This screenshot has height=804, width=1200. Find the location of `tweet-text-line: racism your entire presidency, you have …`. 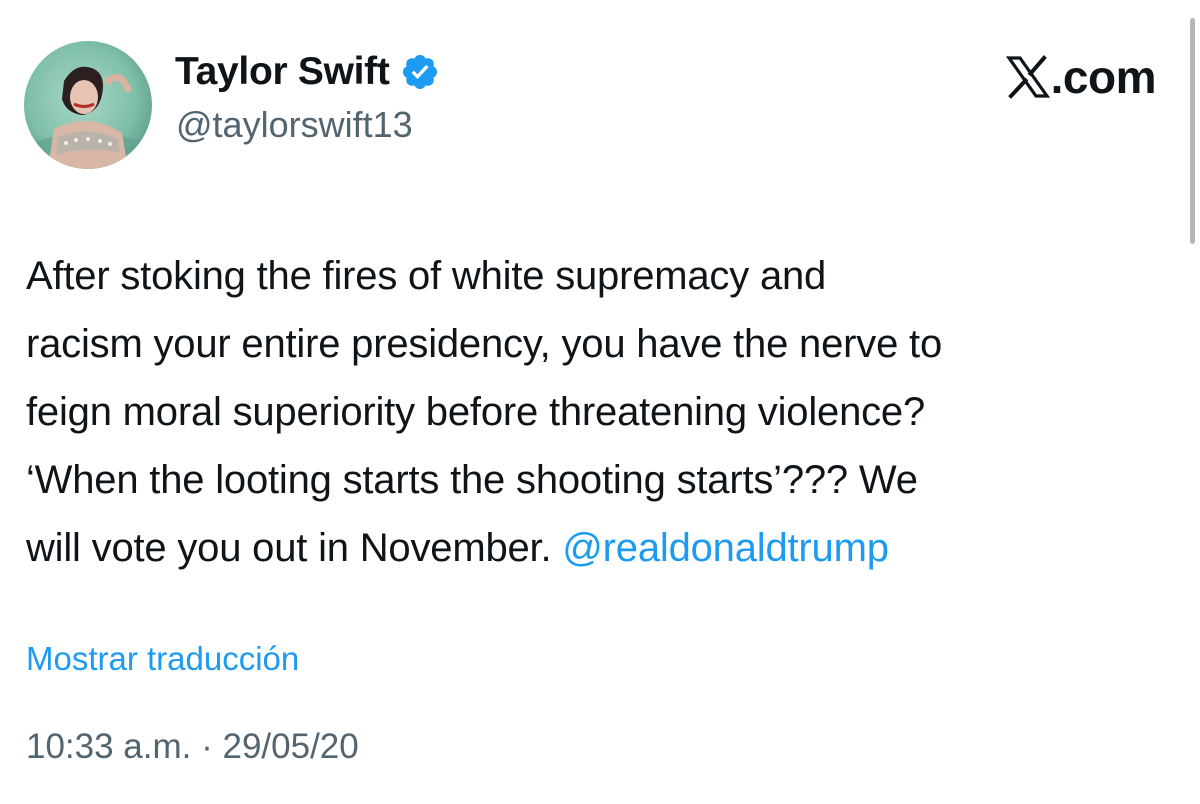

tweet-text-line: racism your entire presidency, you have … is located at coordinates (484, 344).